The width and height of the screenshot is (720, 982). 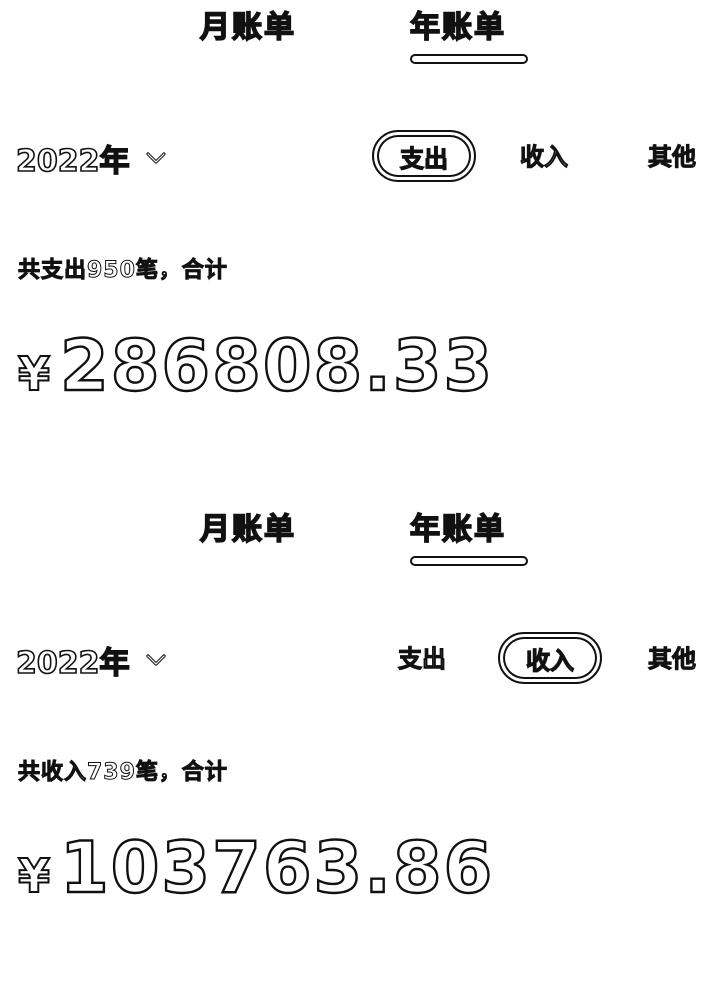 I want to click on total-amount: ¥ 286808.33, so click(x=256, y=366).